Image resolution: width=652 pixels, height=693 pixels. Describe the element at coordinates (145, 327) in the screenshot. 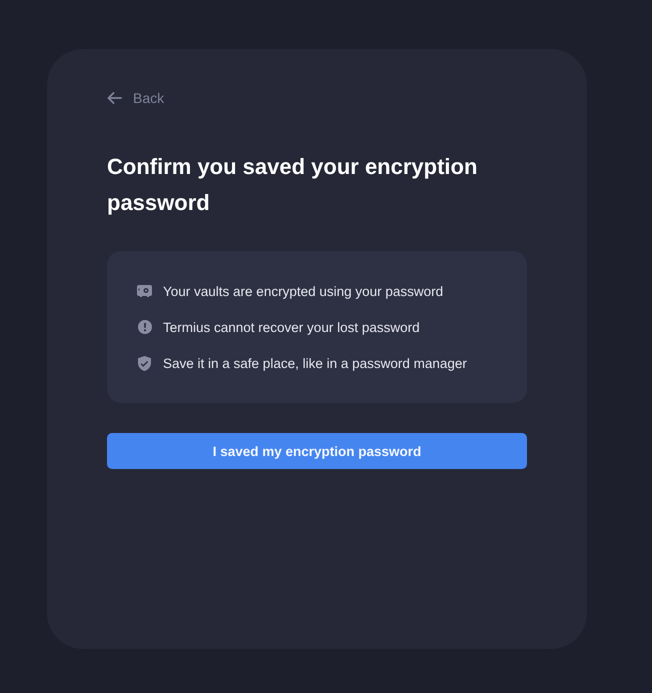

I see `alert-icon` at that location.